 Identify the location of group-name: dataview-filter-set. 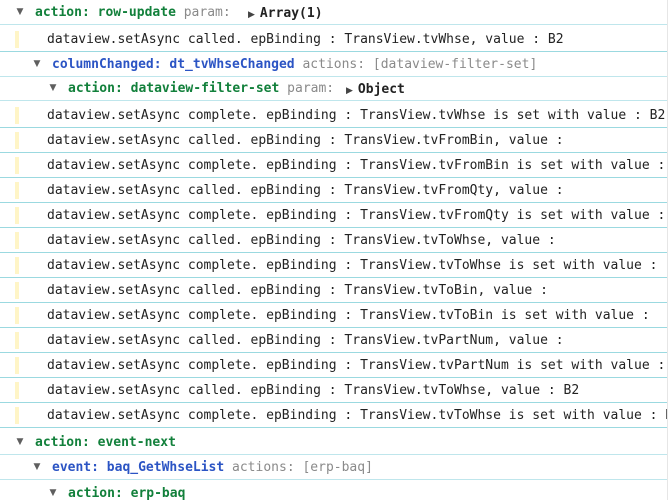
(205, 88).